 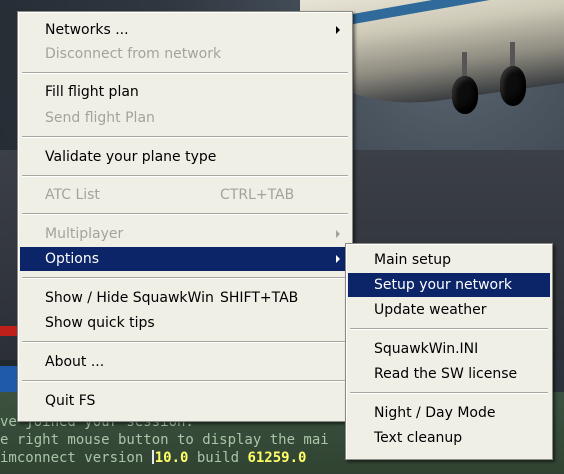 I want to click on menu-item-show-quick-tips: Show quick tips, so click(x=185, y=323).